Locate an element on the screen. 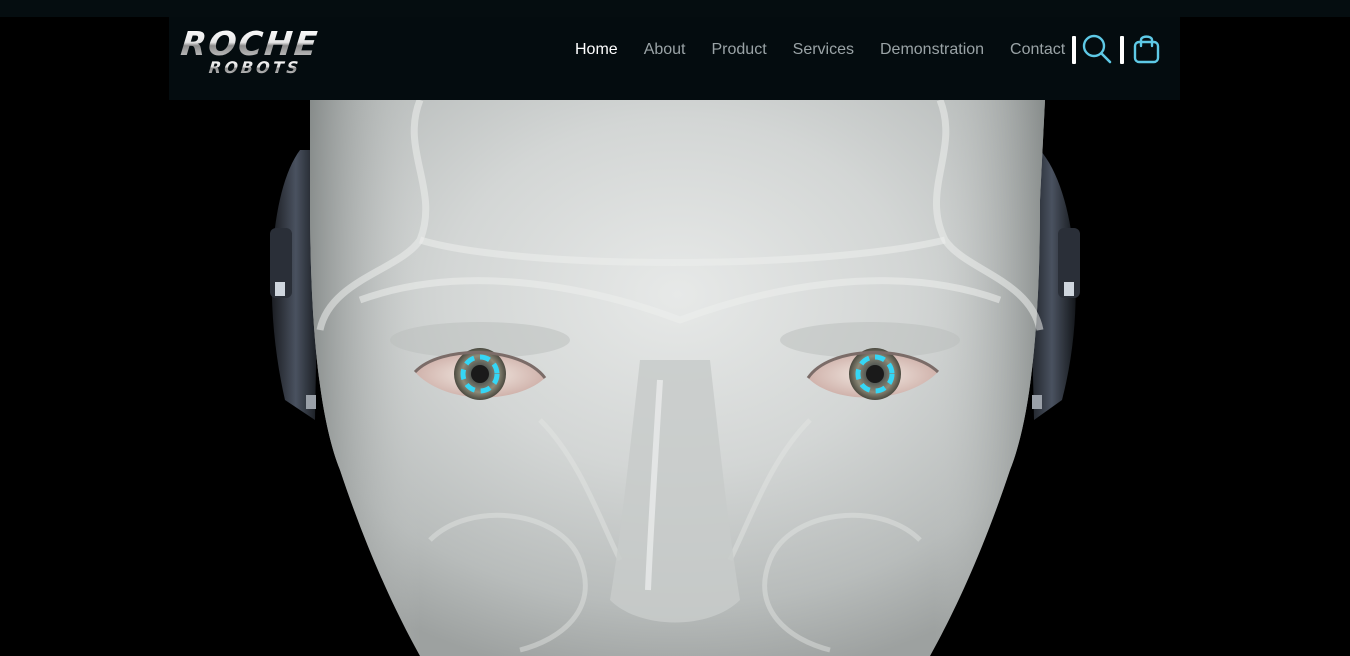 This screenshot has height=656, width=1350. top-strip is located at coordinates (675, 8).